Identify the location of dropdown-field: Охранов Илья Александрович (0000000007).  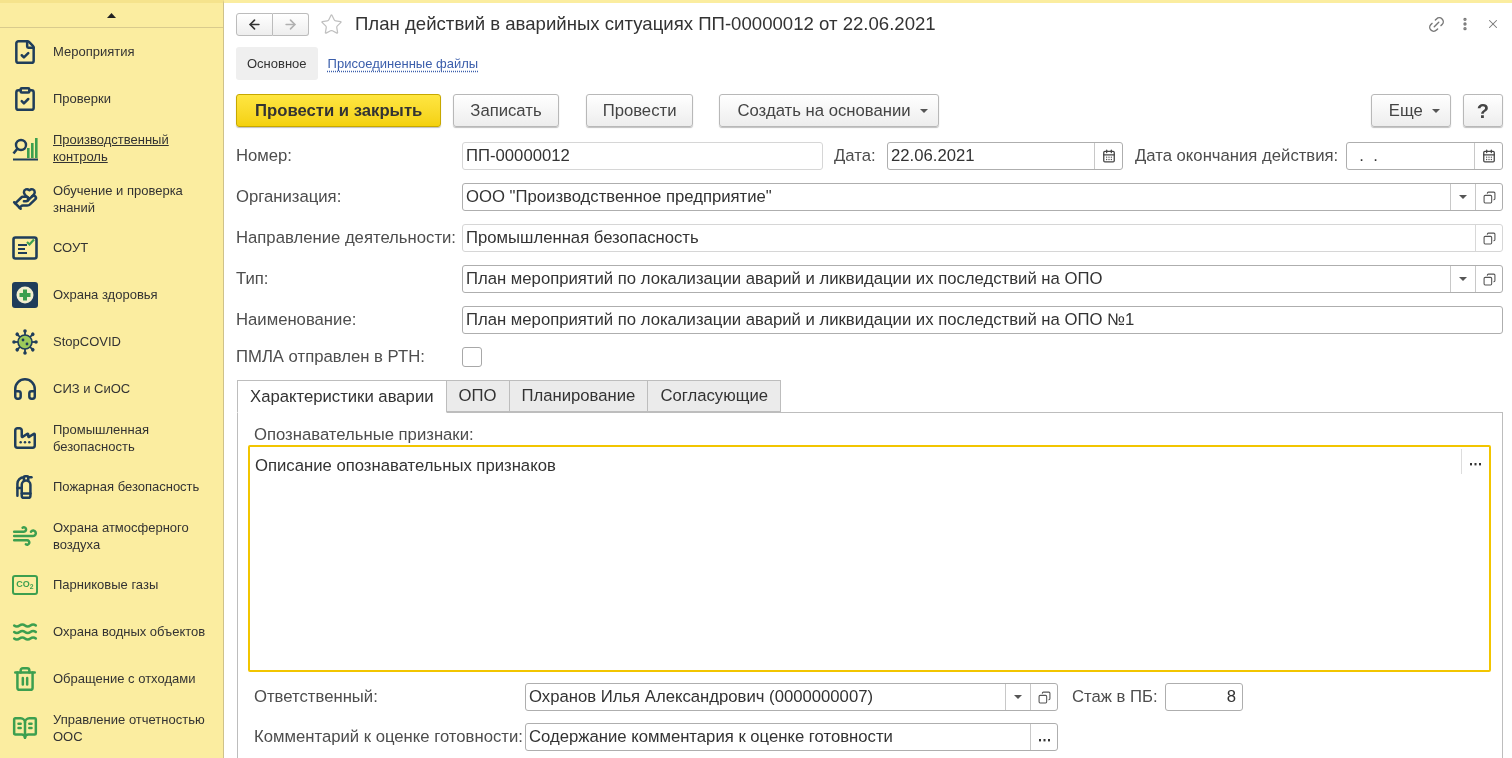
(791, 697).